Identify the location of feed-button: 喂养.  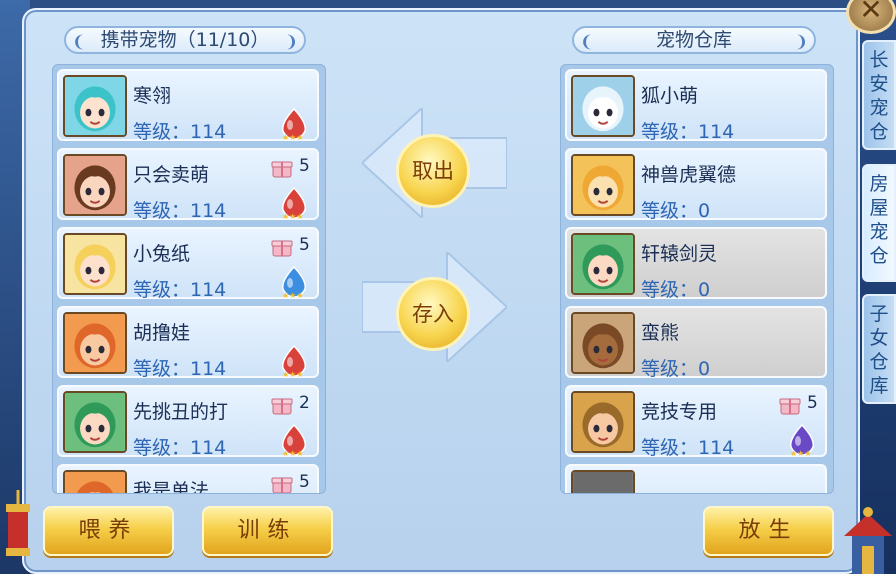
(108, 531).